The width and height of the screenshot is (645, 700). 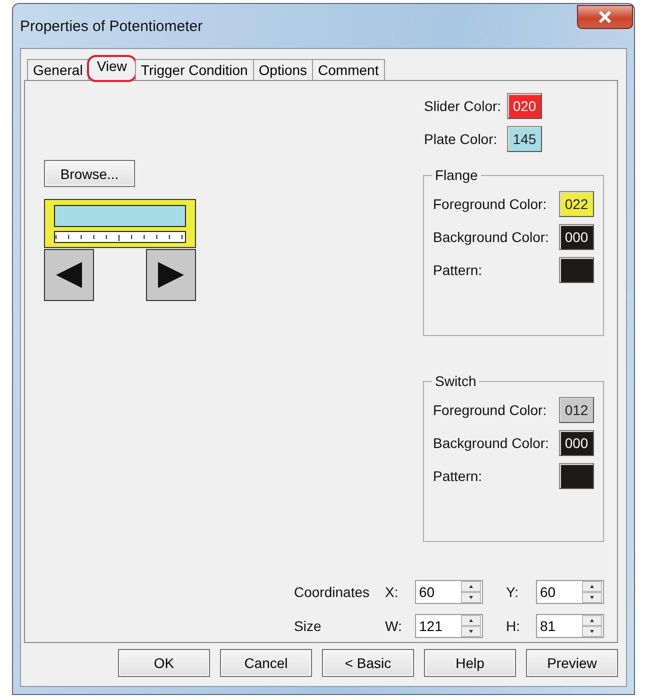 What do you see at coordinates (283, 69) in the screenshot?
I see `tab: Options` at bounding box center [283, 69].